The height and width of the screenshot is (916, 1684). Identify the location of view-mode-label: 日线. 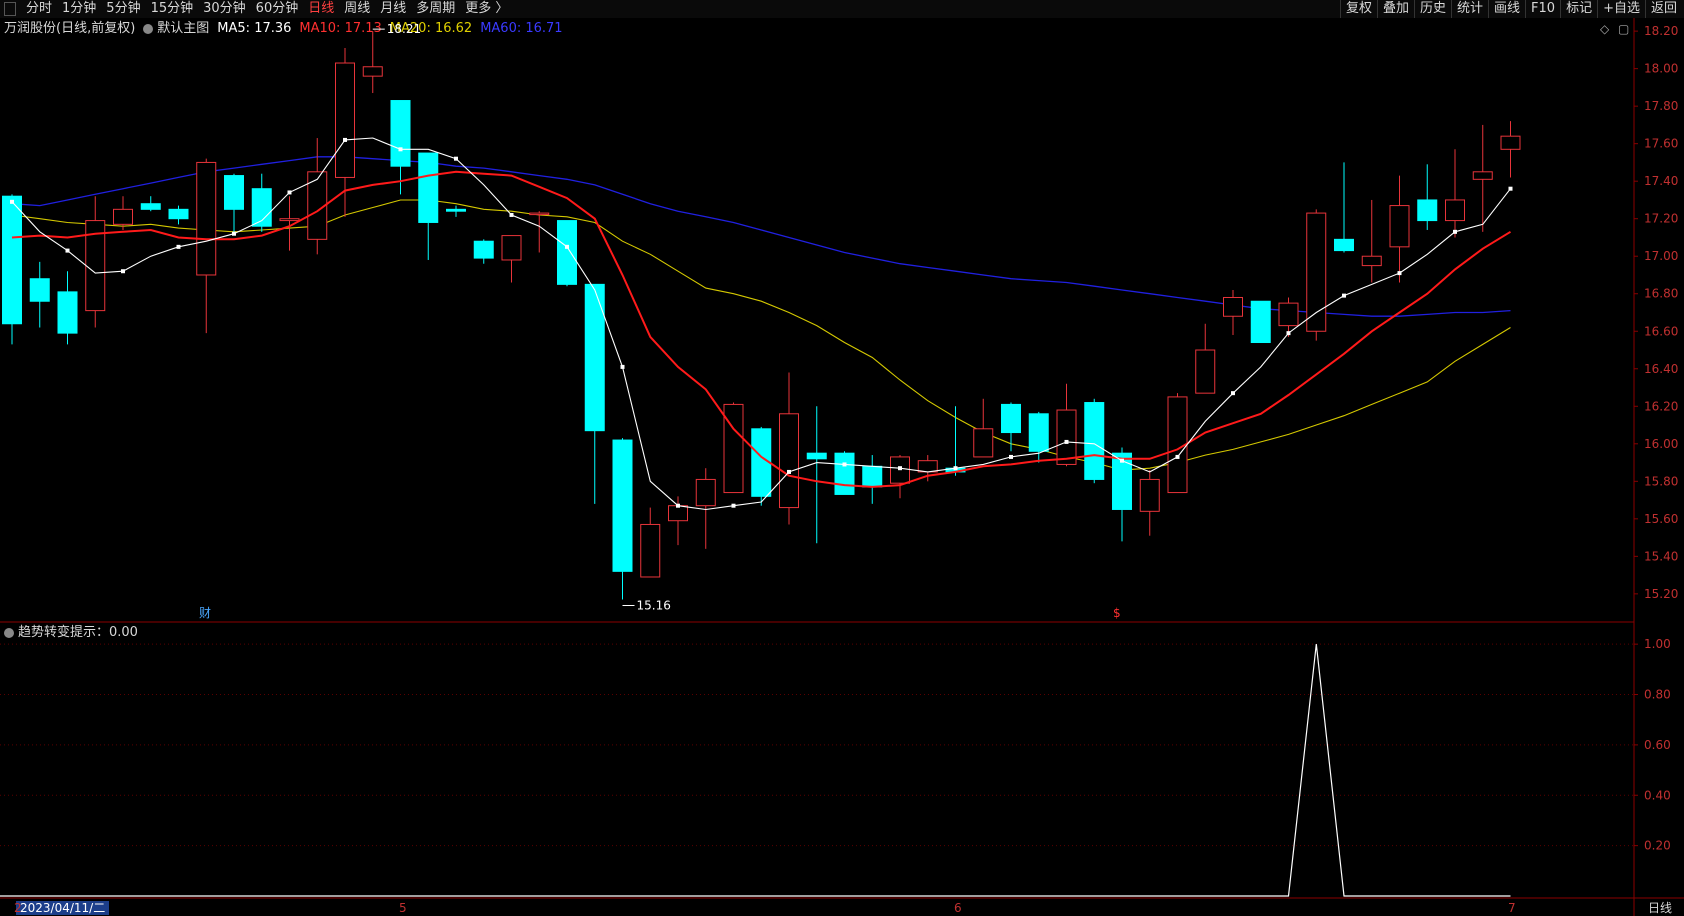
(1660, 908).